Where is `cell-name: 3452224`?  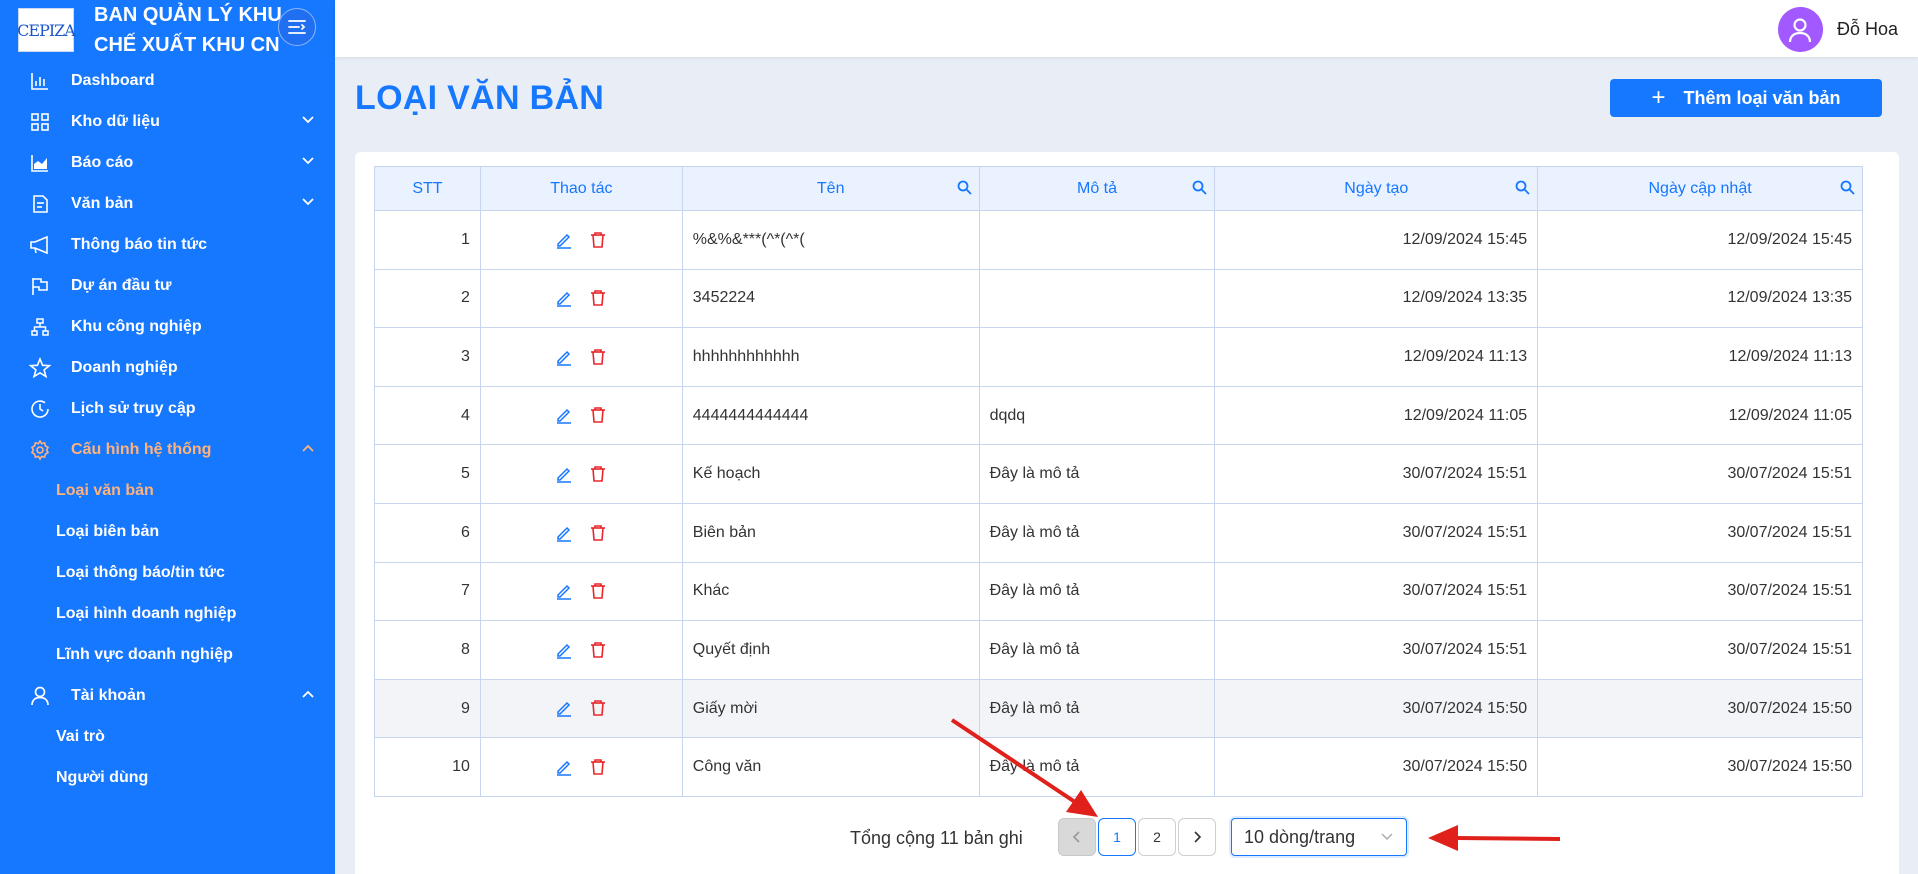 cell-name: 3452224 is located at coordinates (830, 298).